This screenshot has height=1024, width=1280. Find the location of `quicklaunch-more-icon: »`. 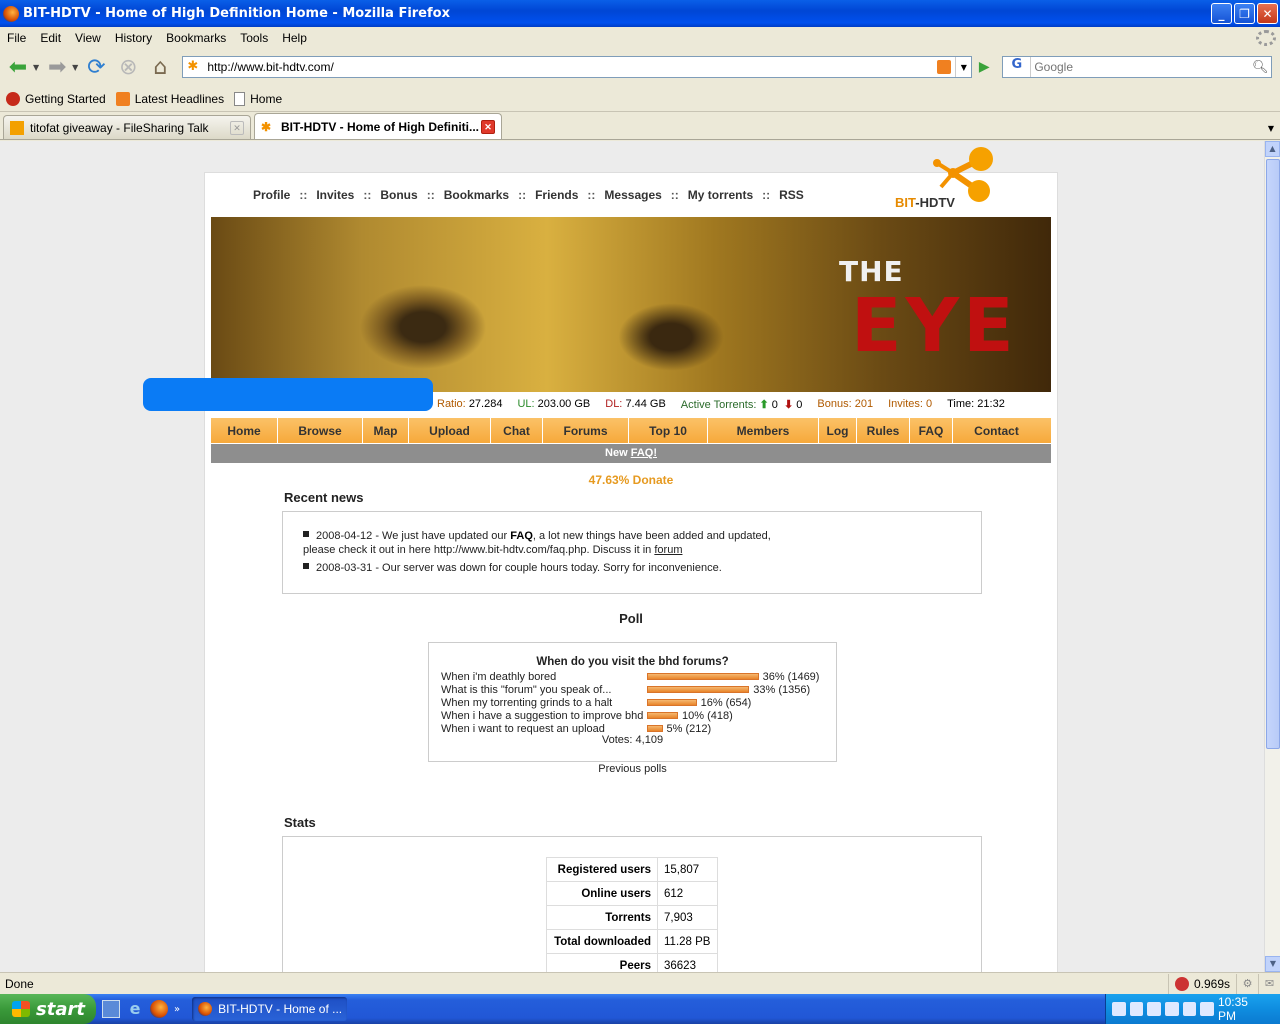

quicklaunch-more-icon: » is located at coordinates (177, 1009).